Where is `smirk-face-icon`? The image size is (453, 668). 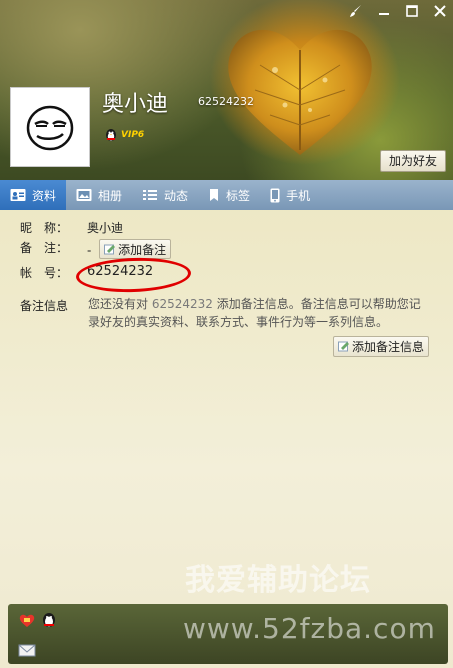 smirk-face-icon is located at coordinates (50, 128).